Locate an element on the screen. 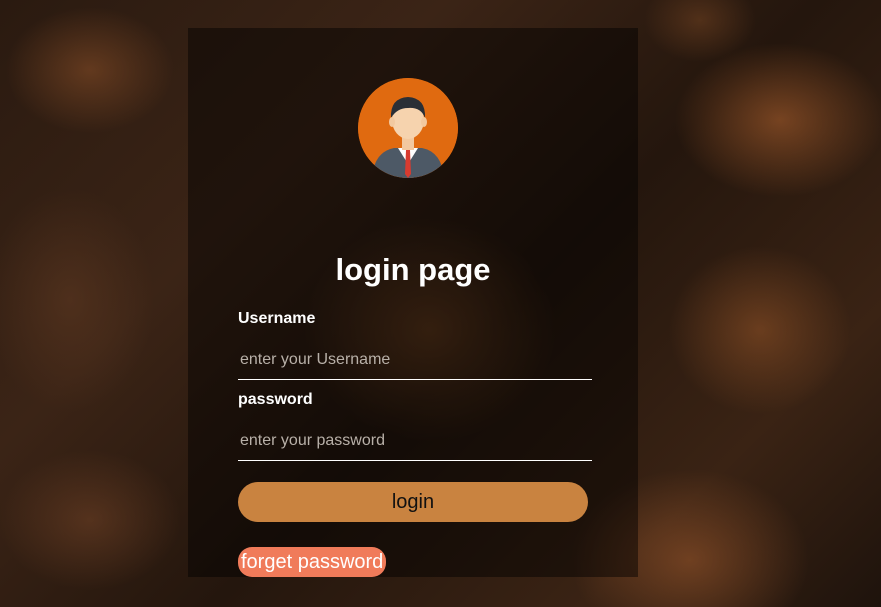 The image size is (881, 607). page-title: login page is located at coordinates (413, 269).